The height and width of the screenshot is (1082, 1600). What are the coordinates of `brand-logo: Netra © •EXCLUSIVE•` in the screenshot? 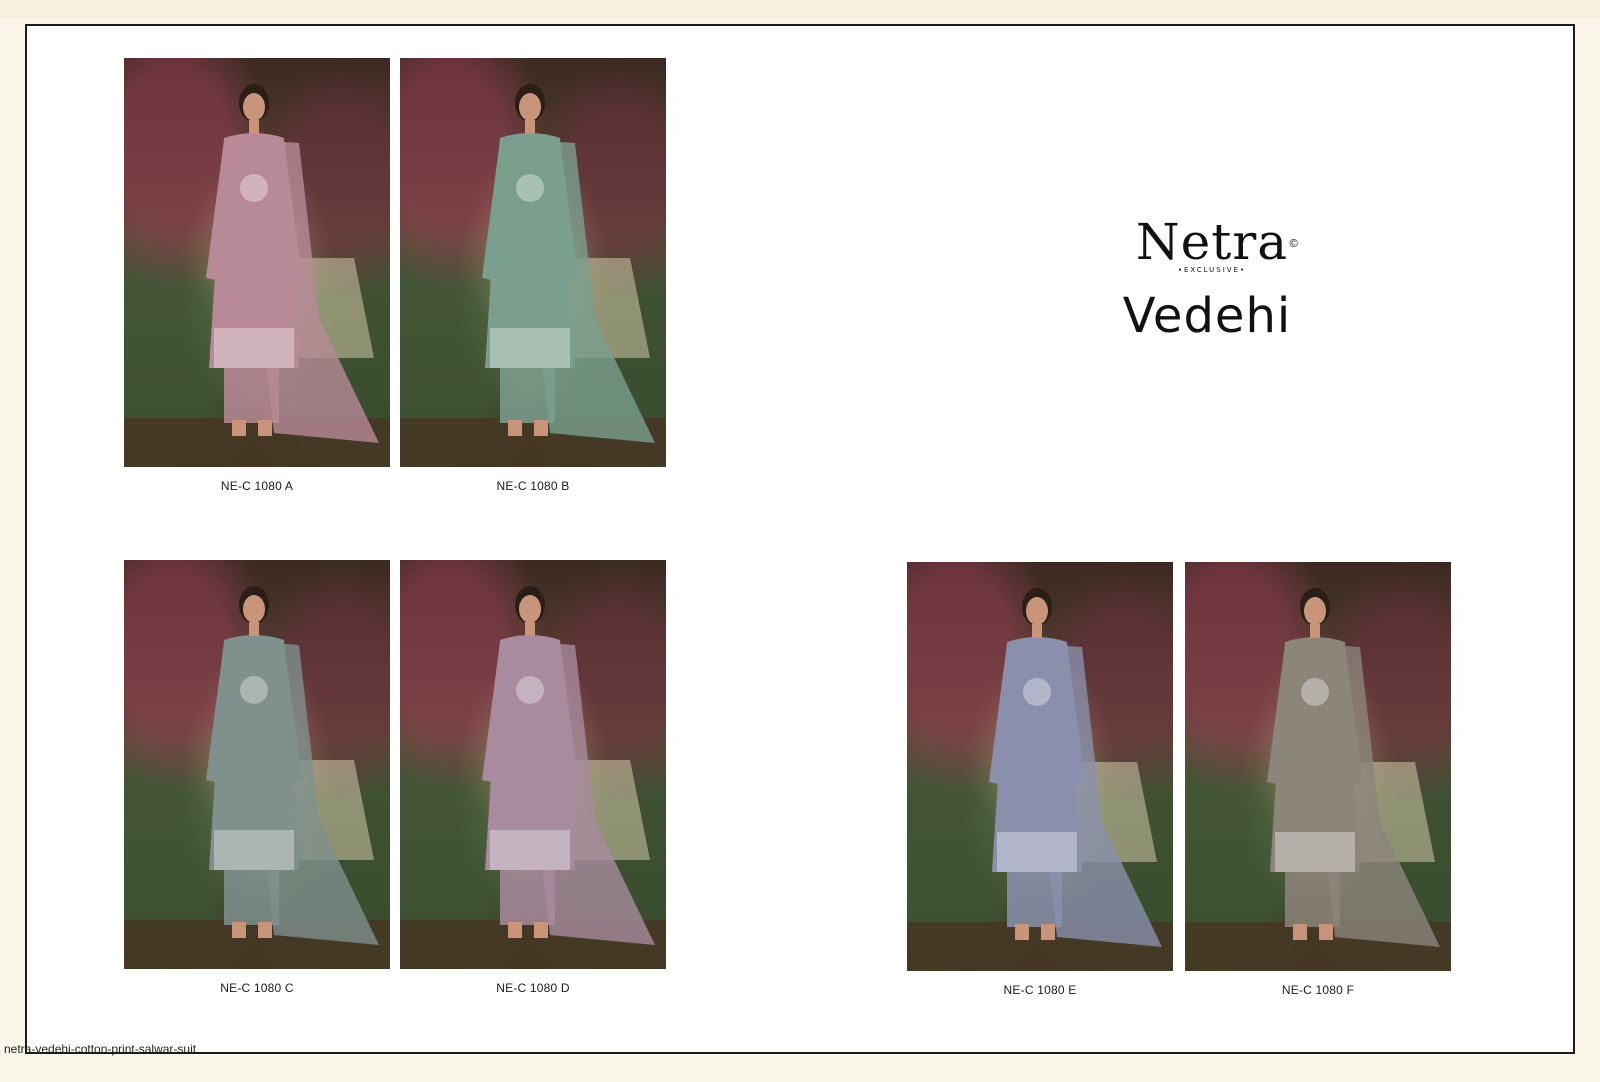 It's located at (1212, 245).